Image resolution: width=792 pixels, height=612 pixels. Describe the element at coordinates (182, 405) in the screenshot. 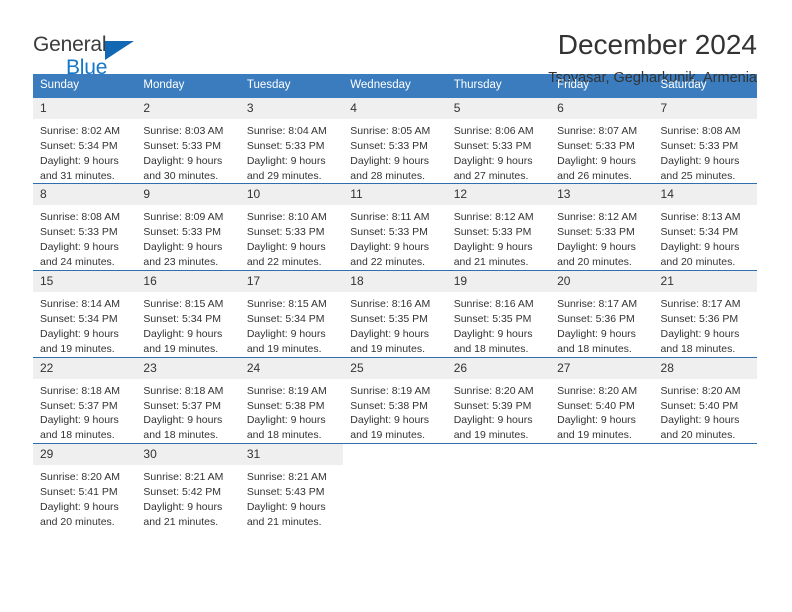

I see `sunset-time: Sunset: 5:37 PM` at that location.